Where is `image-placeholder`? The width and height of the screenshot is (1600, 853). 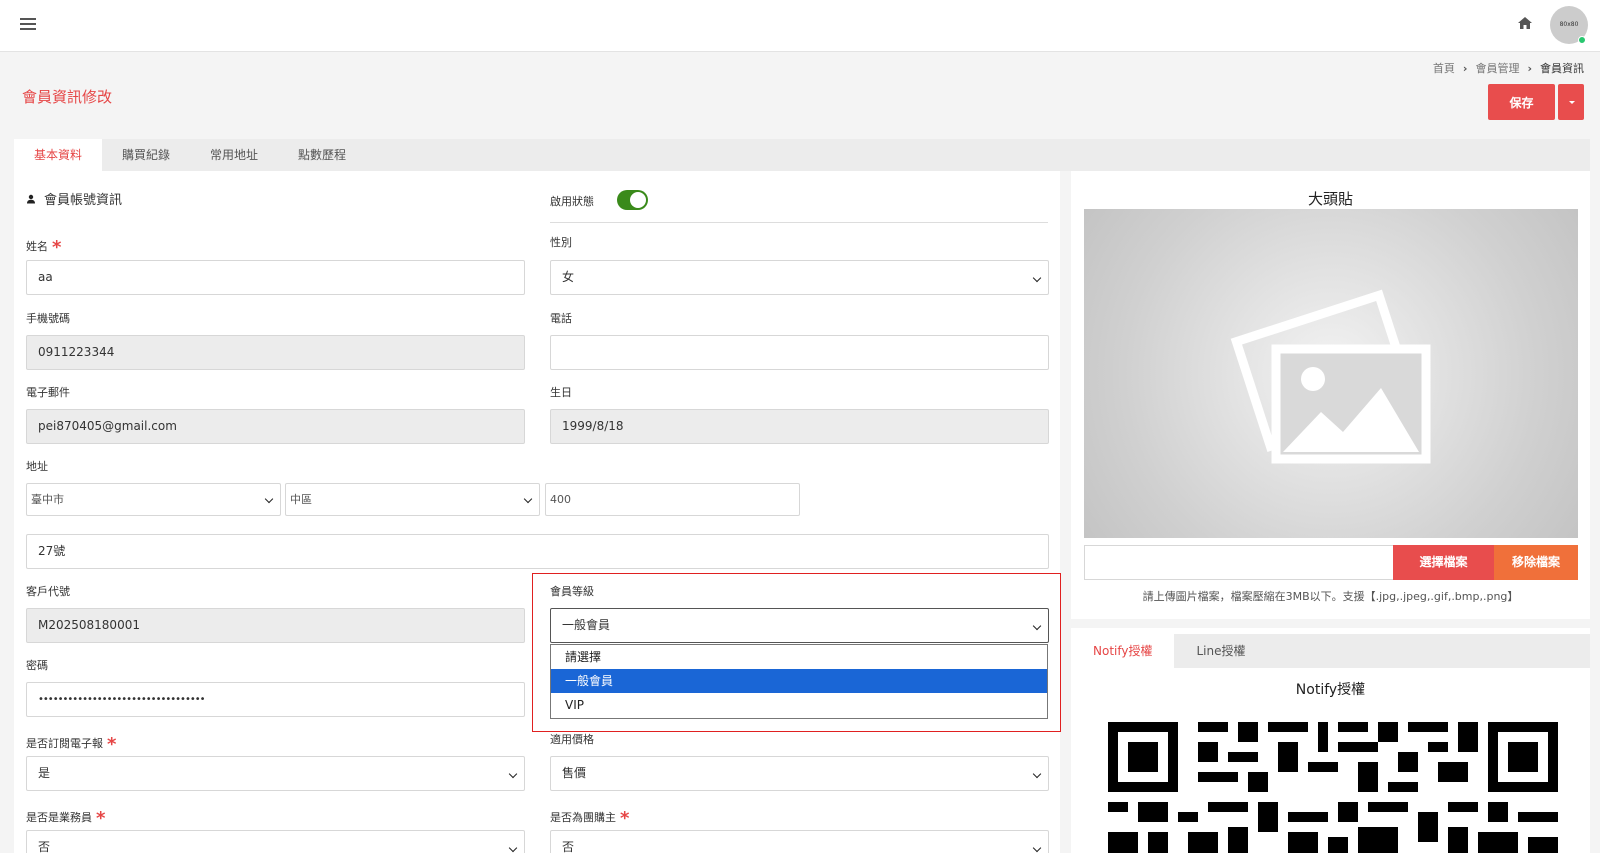 image-placeholder is located at coordinates (1331, 373).